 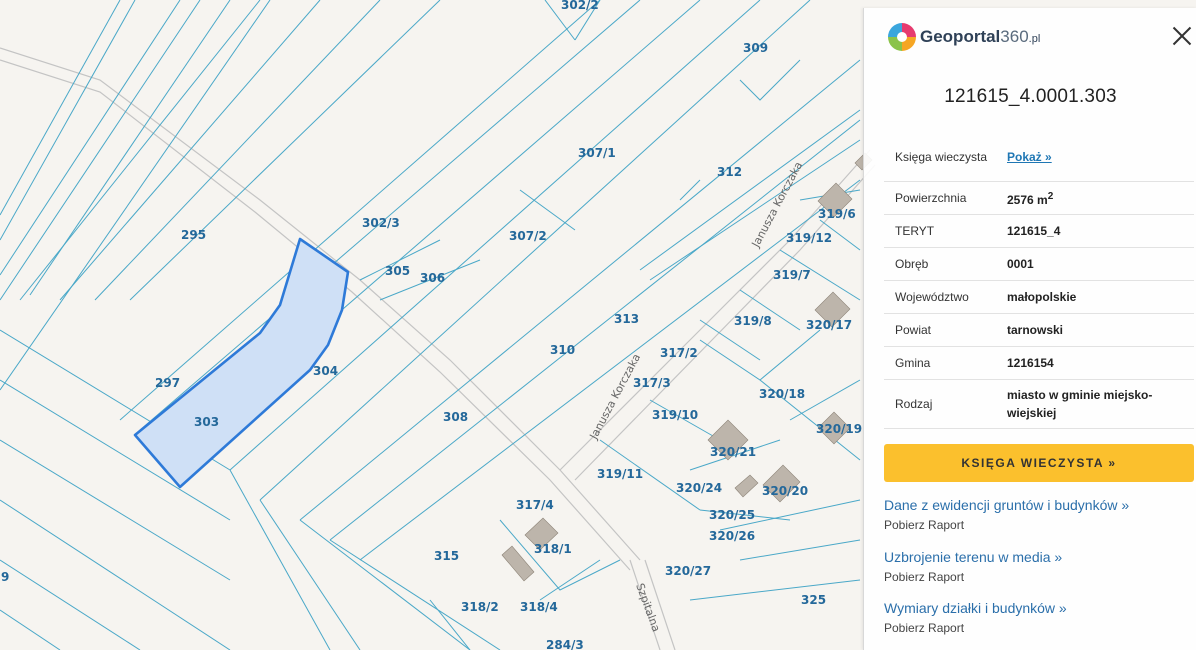 What do you see at coordinates (729, 172) in the screenshot?
I see `parcel-label: 312` at bounding box center [729, 172].